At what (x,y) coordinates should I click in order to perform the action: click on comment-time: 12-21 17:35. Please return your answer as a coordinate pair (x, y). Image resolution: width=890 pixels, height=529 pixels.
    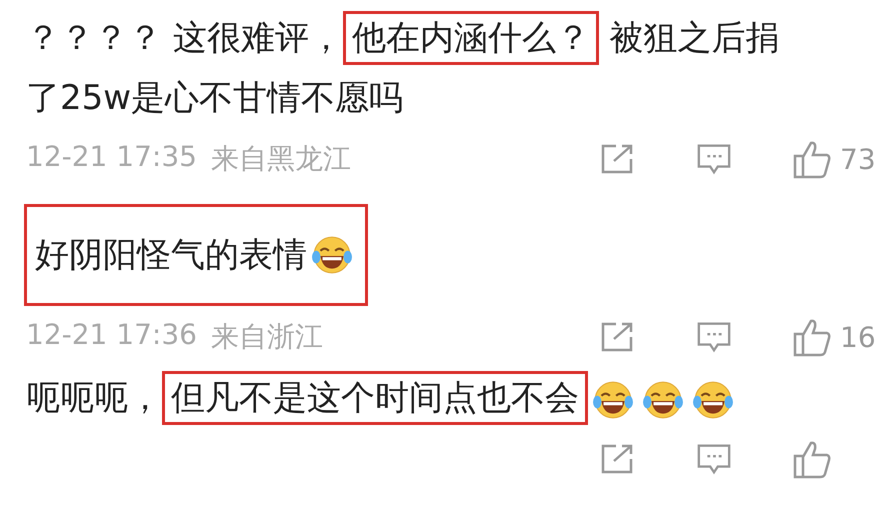
    Looking at the image, I should click on (111, 157).